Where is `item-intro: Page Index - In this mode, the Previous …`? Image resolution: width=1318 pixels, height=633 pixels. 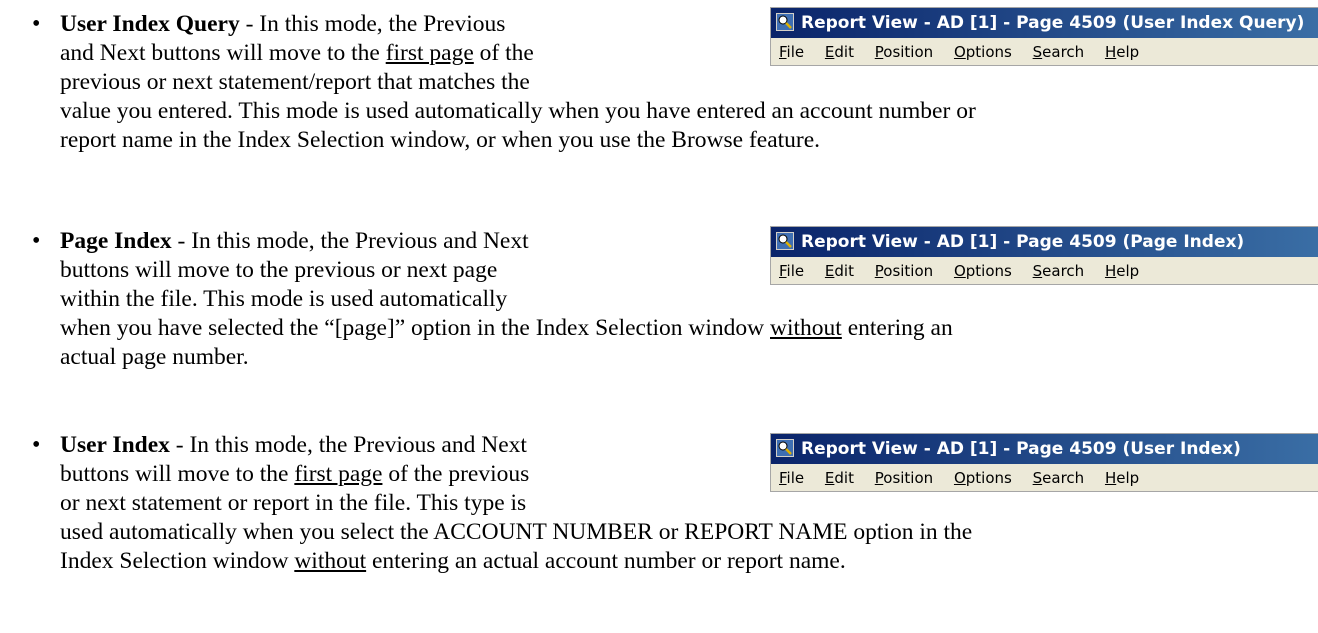
item-intro: Page Index - In this mode, the Previous … is located at coordinates (294, 270).